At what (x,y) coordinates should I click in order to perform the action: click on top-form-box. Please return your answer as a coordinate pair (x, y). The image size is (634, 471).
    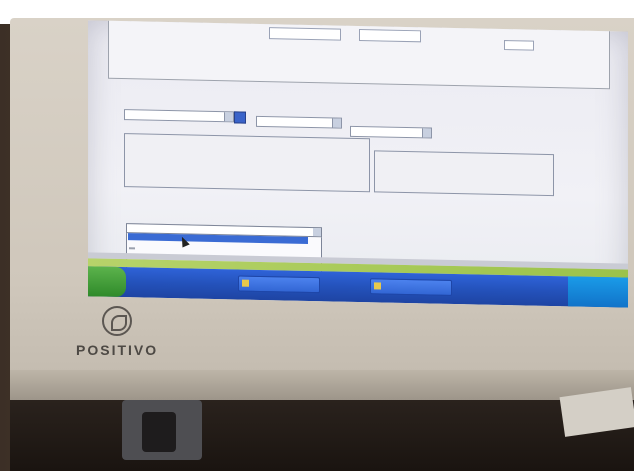
    Looking at the image, I should click on (359, 55).